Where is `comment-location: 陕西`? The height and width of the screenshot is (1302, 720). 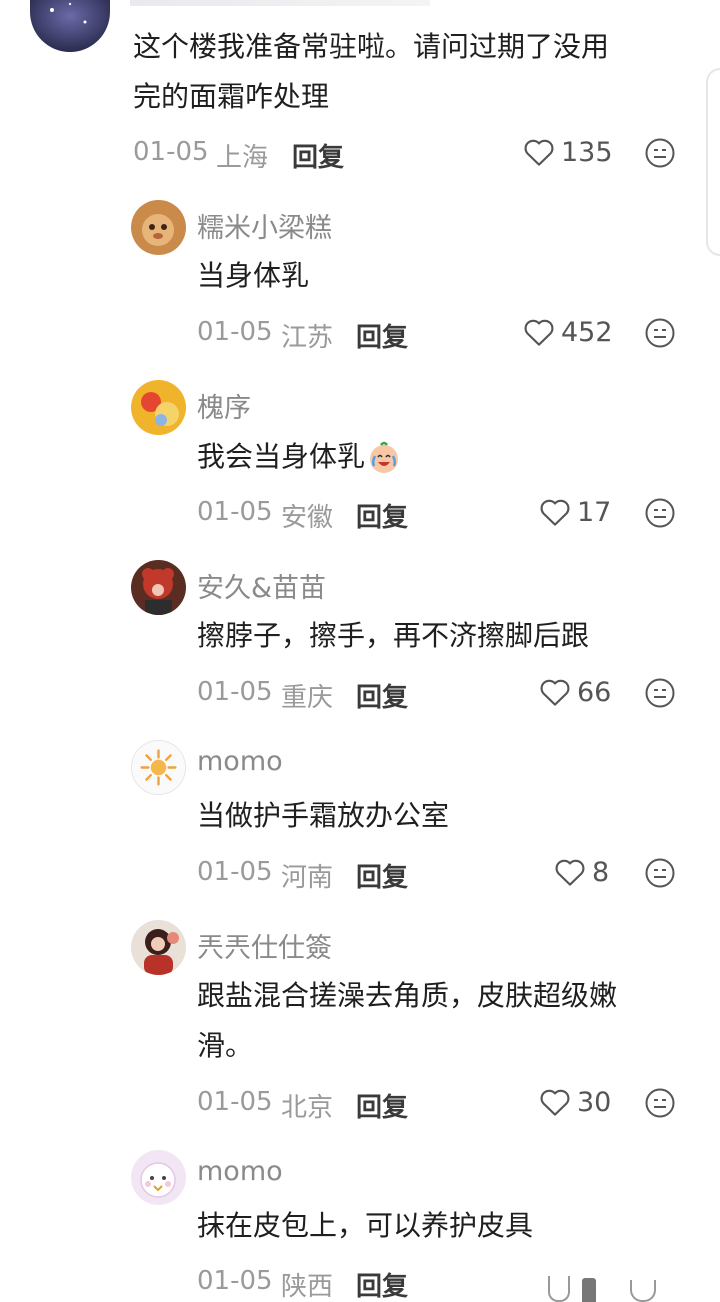
comment-location: 陕西 is located at coordinates (307, 1287).